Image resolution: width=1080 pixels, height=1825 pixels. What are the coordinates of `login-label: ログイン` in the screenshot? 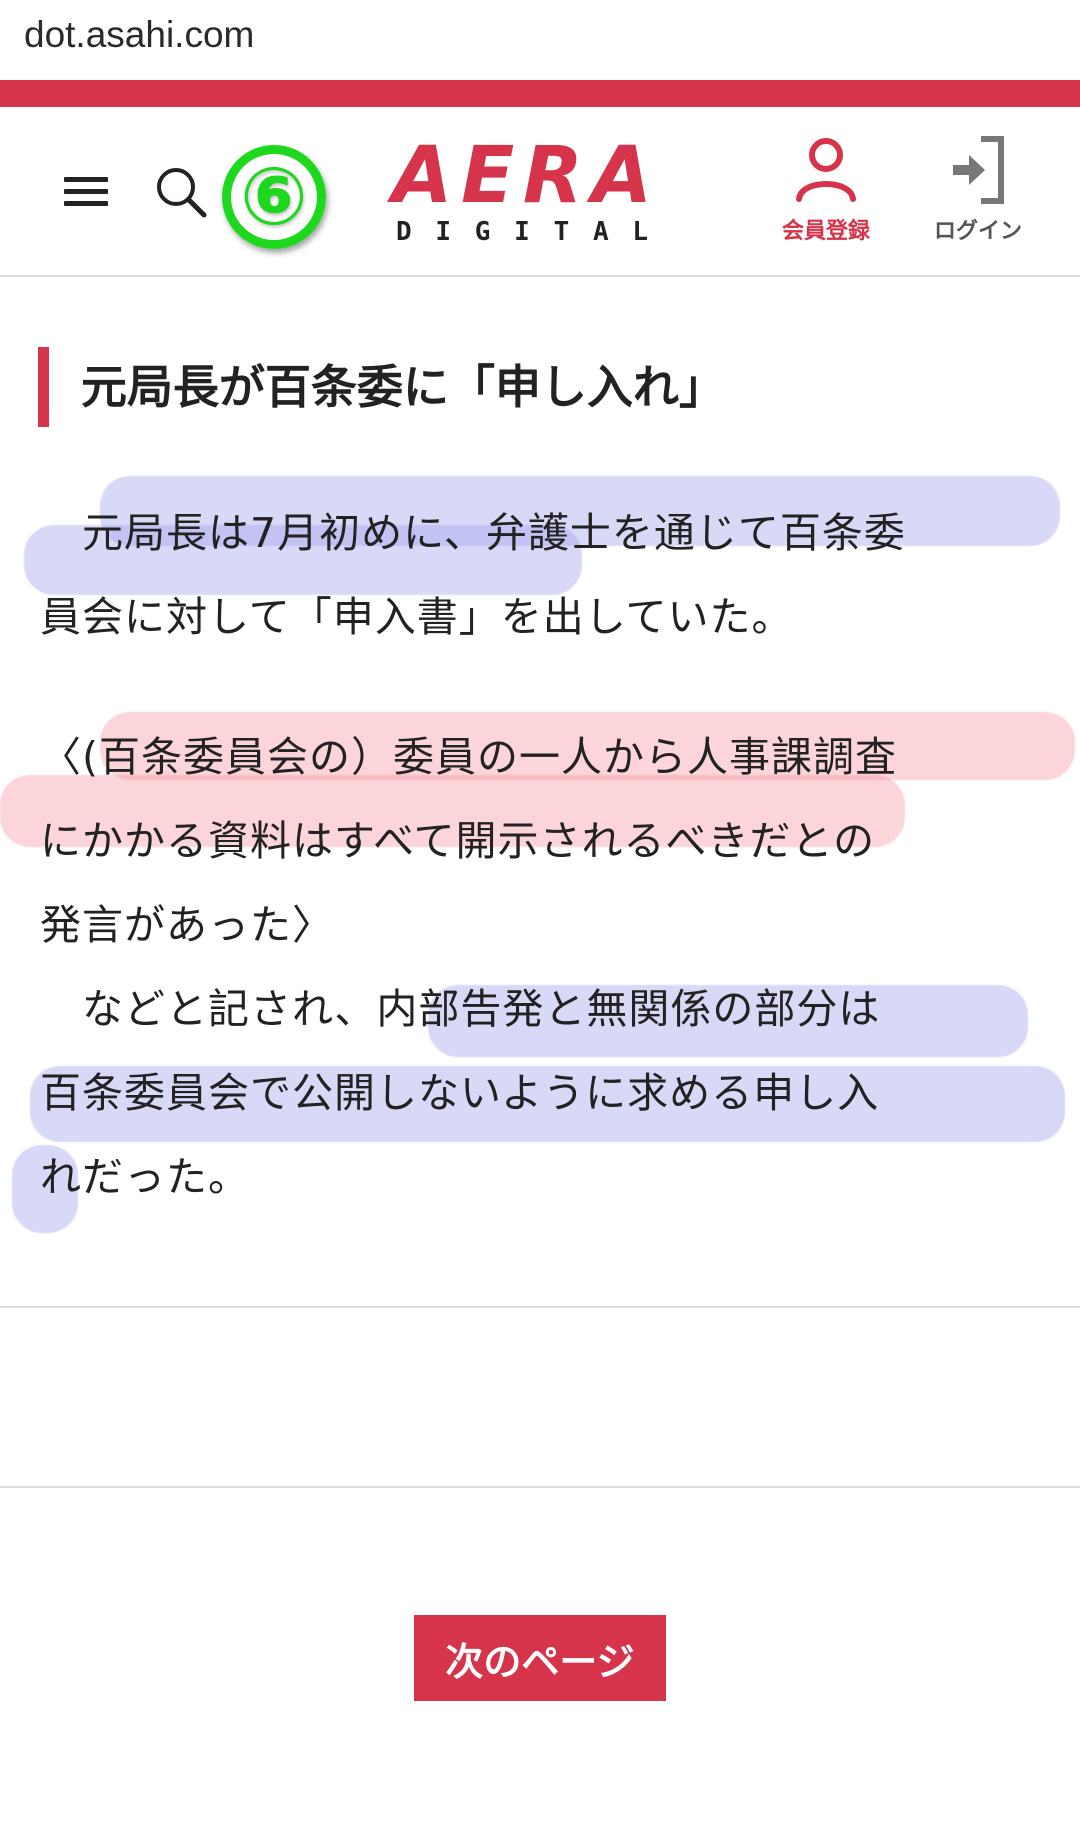 It's located at (978, 231).